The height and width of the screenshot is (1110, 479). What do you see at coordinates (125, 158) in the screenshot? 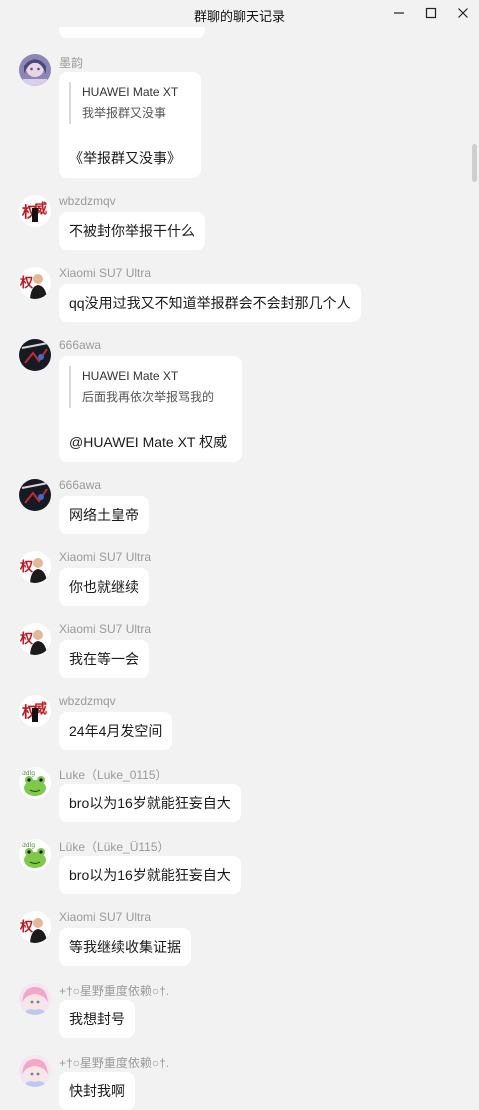
I see `message-text: 《举报群又没事》` at bounding box center [125, 158].